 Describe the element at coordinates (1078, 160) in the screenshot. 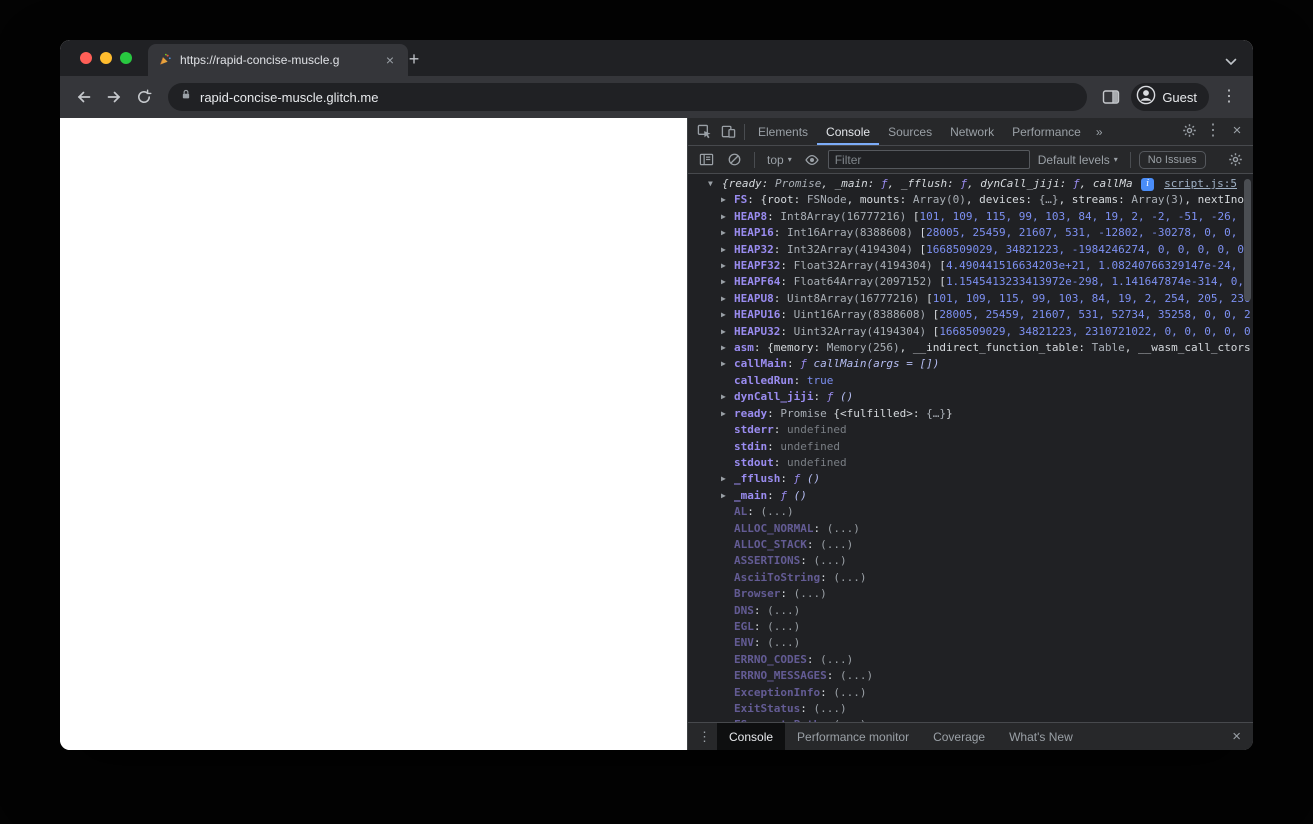

I see `log-levels-selector: Default levels ▾` at that location.